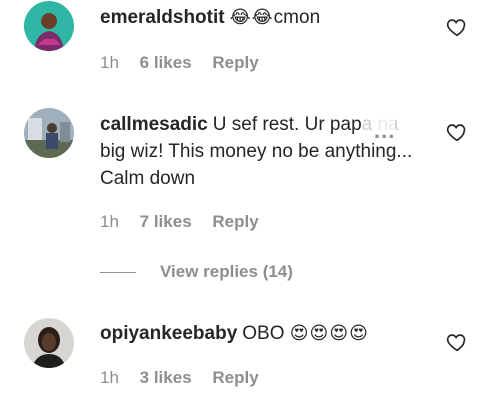 The image size is (502, 400). I want to click on like-heart-icon, so click(457, 342).